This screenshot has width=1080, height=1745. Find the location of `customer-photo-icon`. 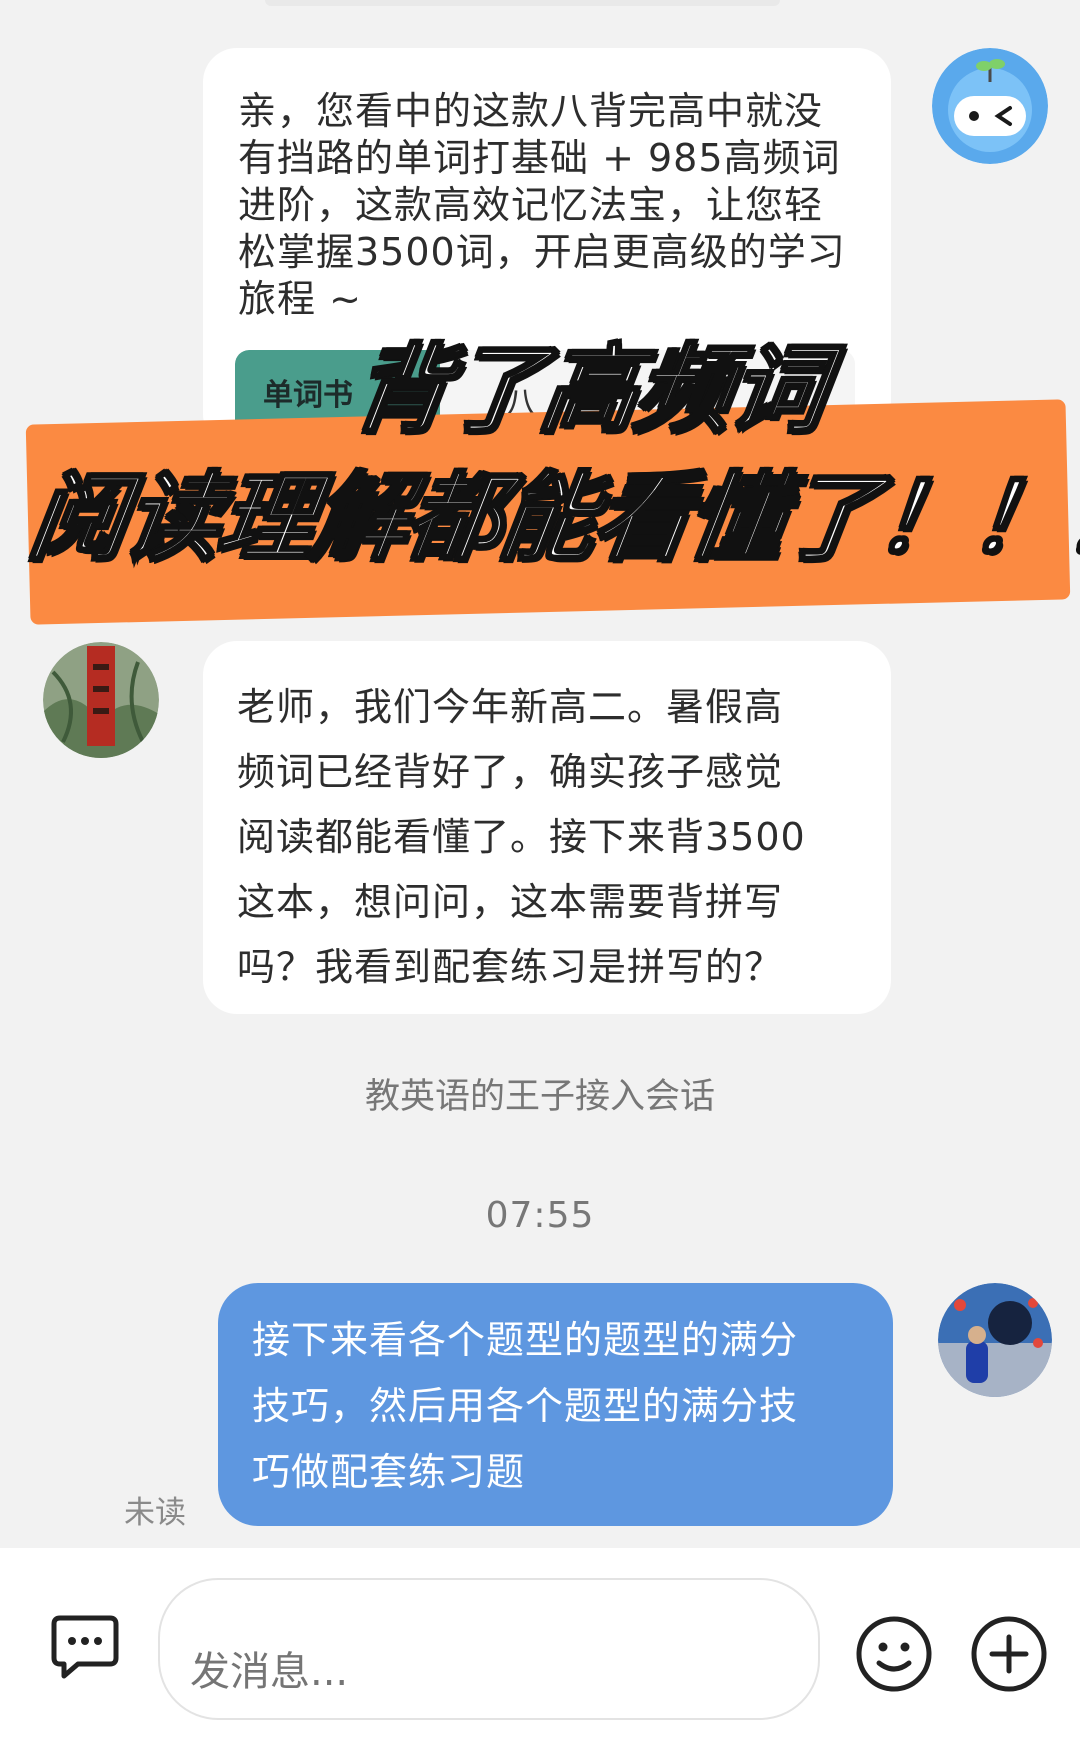

customer-photo-icon is located at coordinates (101, 700).